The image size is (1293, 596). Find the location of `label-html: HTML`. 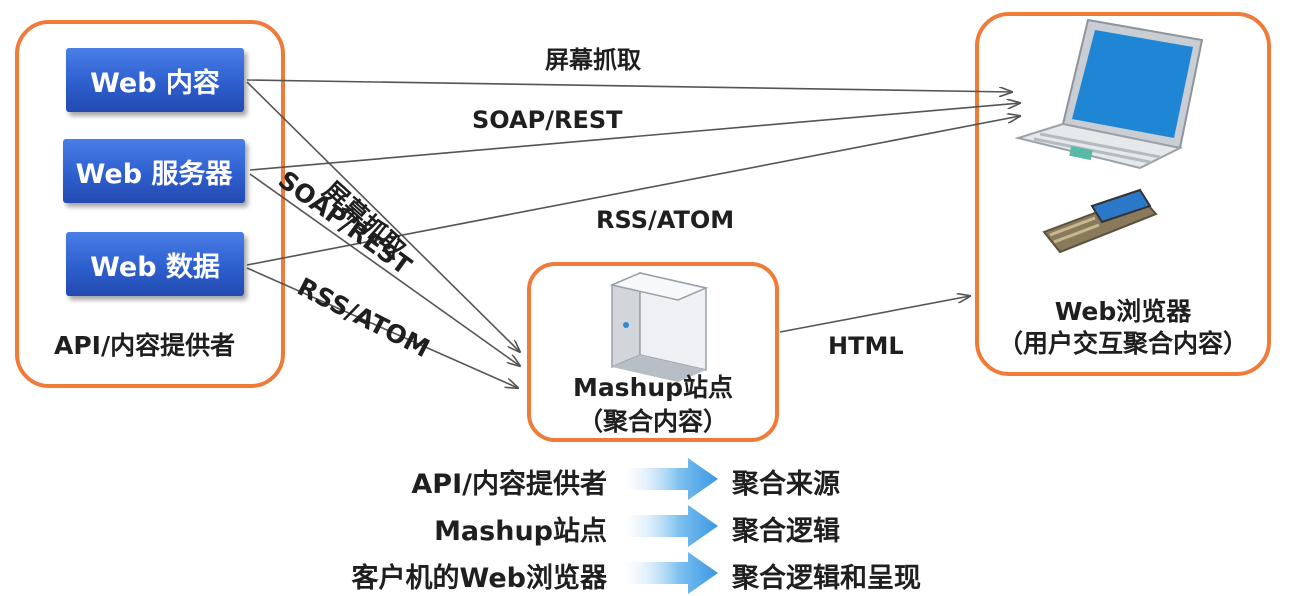

label-html: HTML is located at coordinates (866, 346).